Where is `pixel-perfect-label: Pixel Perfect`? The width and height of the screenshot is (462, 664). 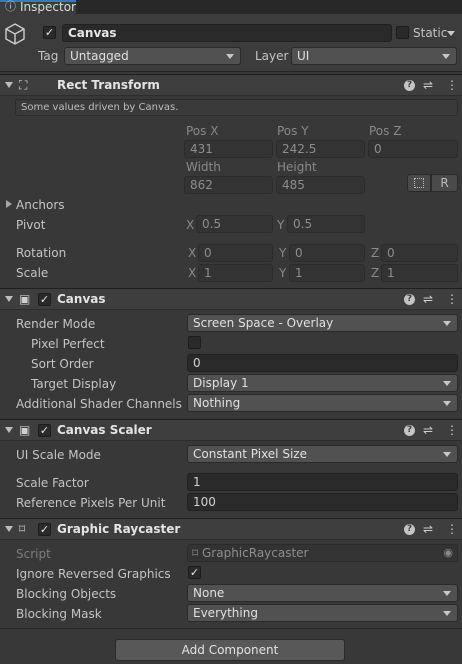
pixel-perfect-label: Pixel Perfect is located at coordinates (68, 344).